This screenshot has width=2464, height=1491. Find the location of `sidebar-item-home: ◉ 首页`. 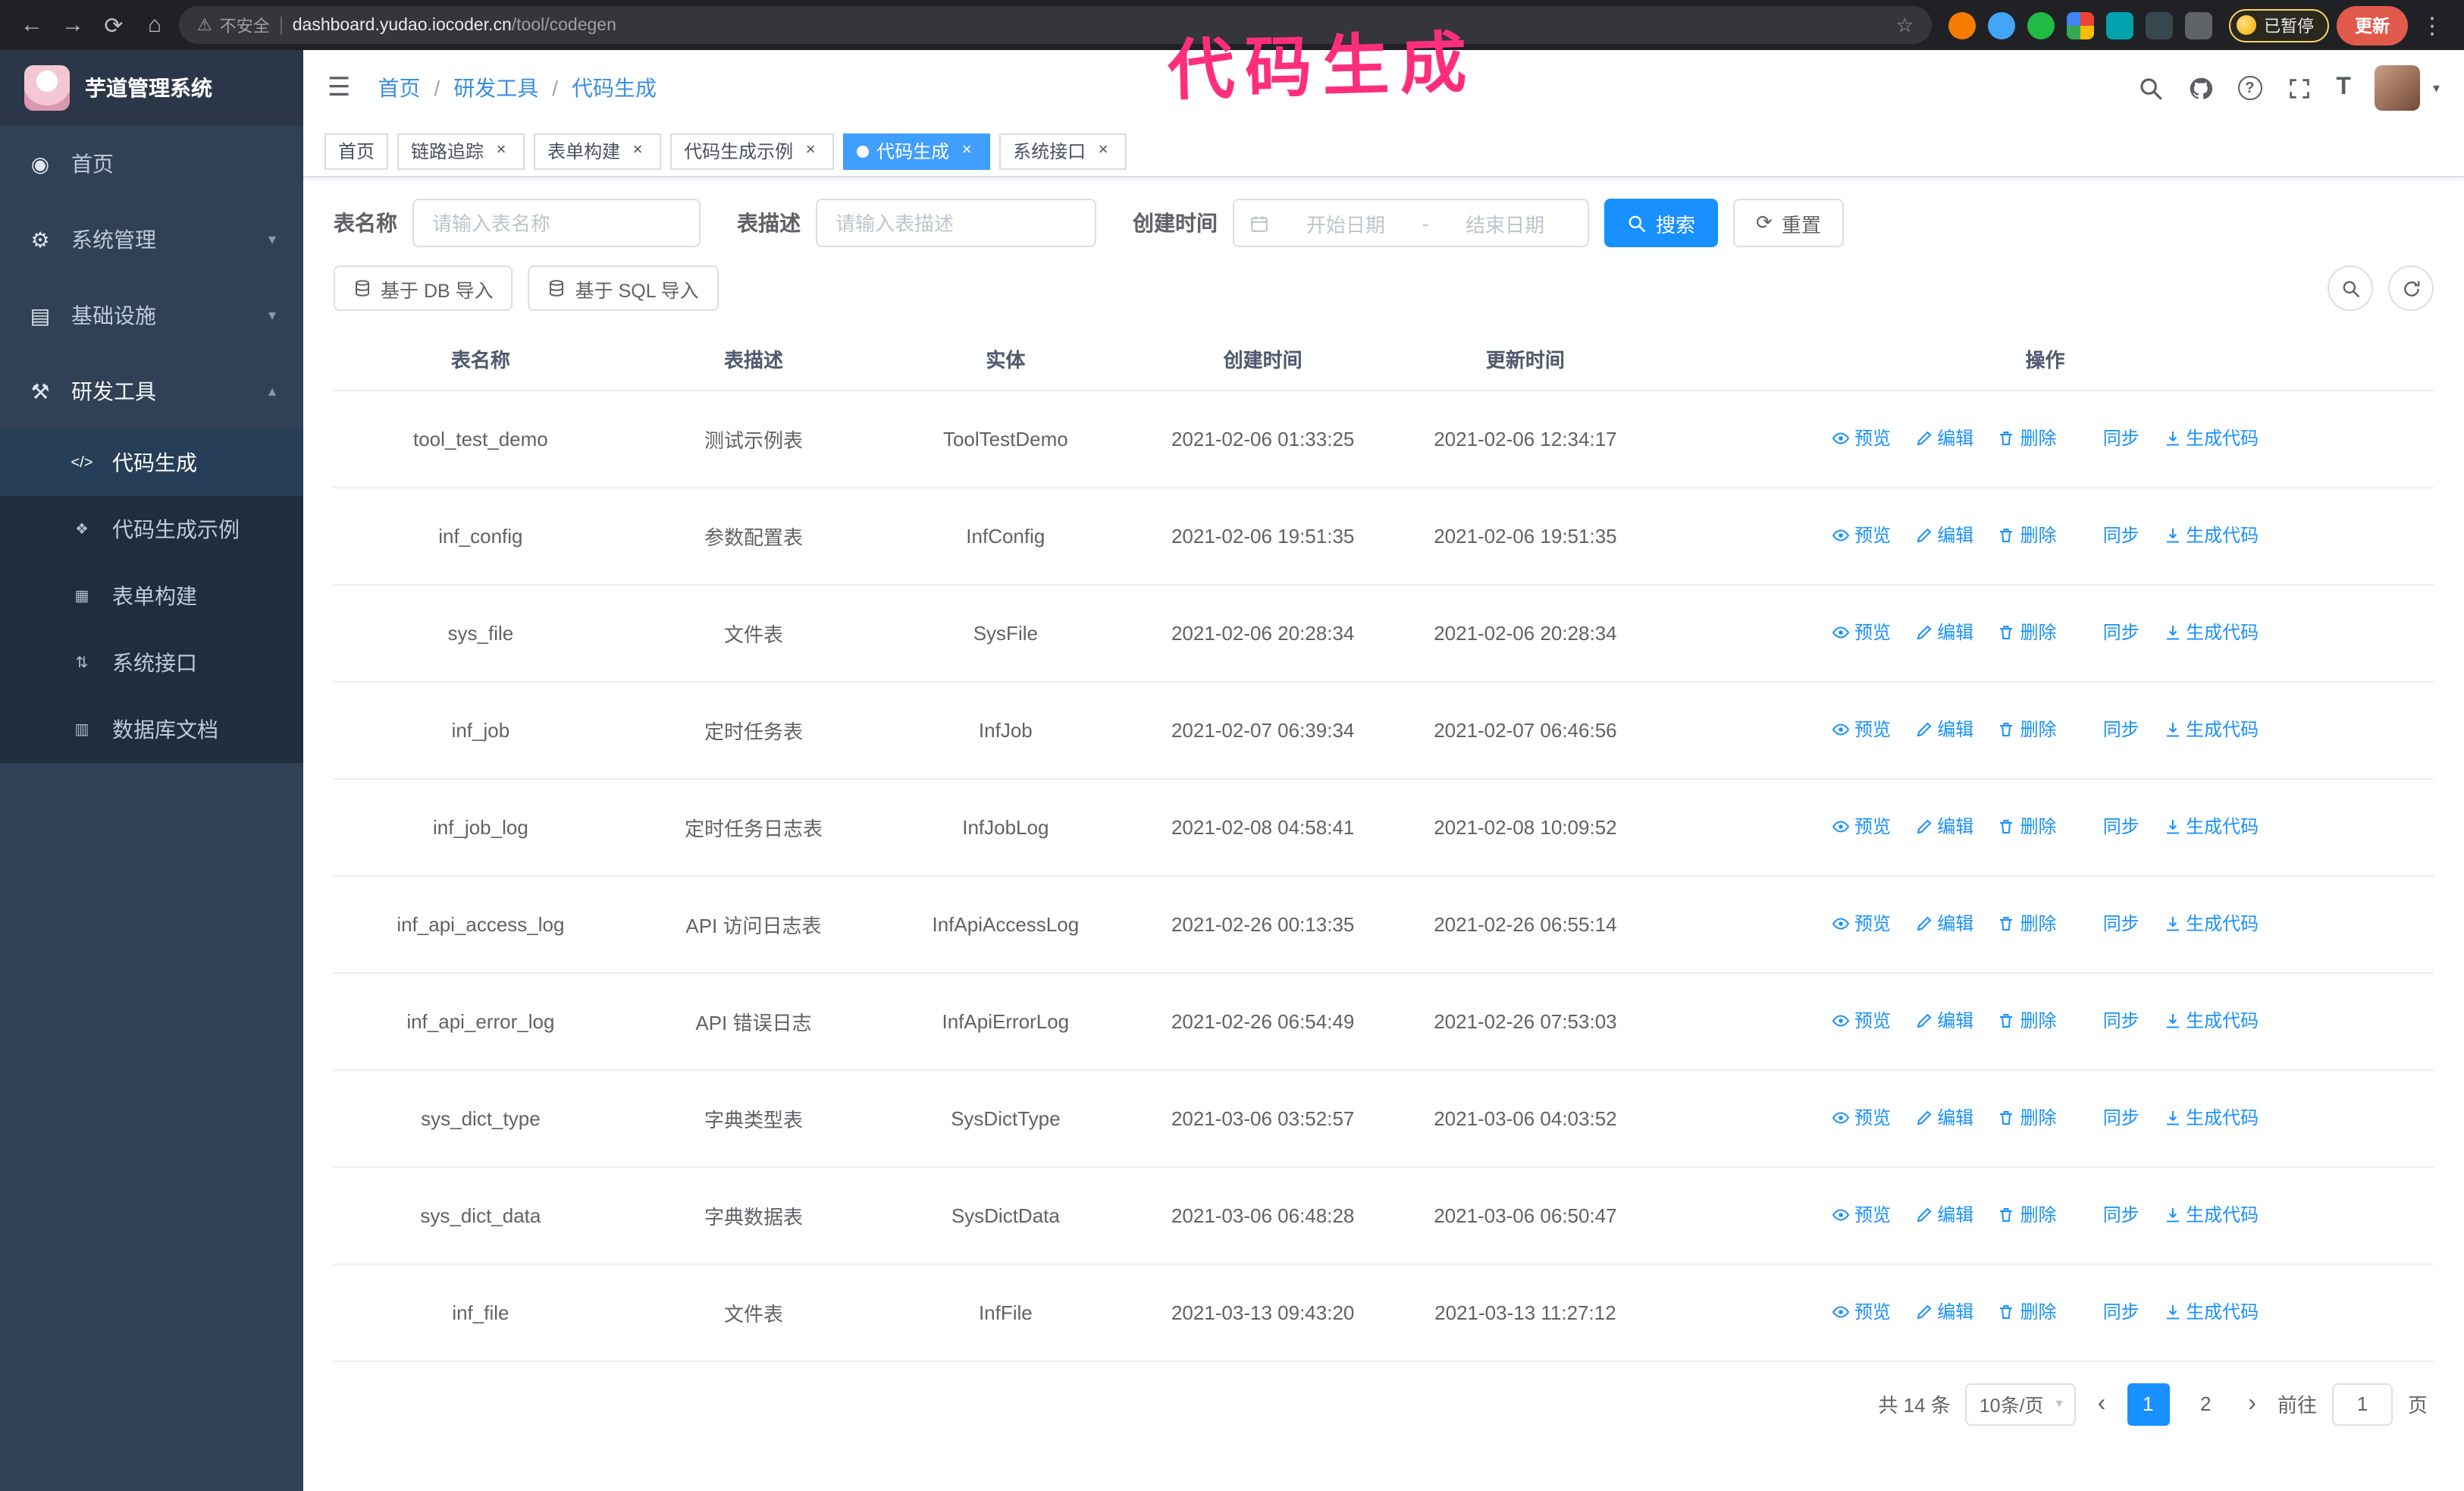

sidebar-item-home: ◉ 首页 is located at coordinates (151, 164).